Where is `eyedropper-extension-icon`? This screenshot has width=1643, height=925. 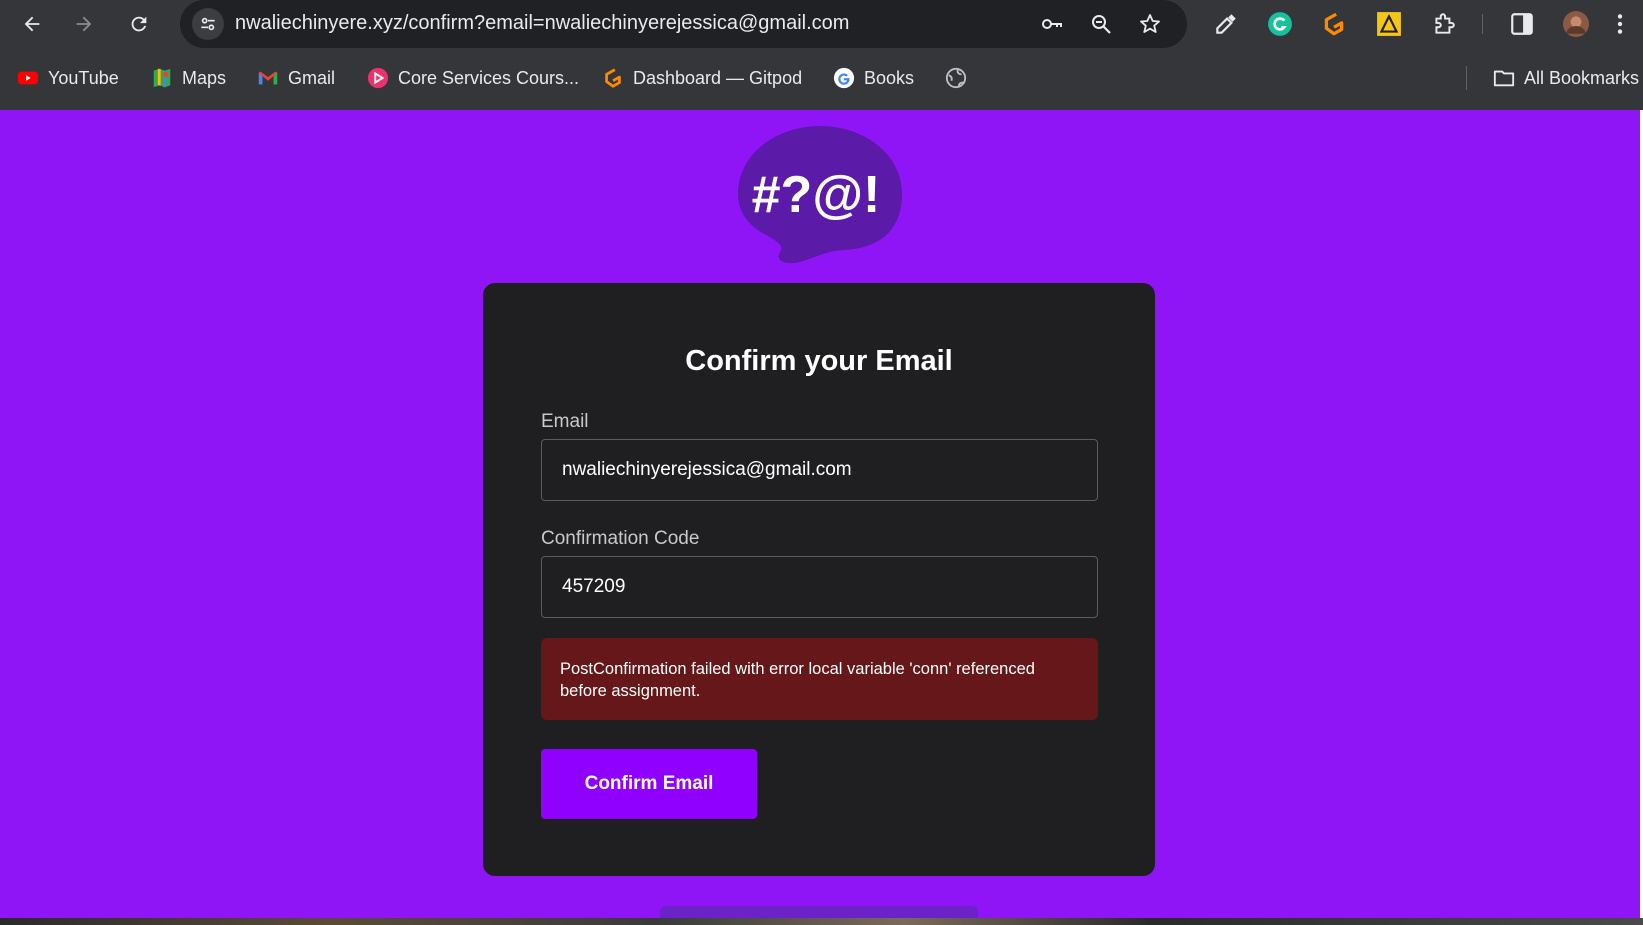 eyedropper-extension-icon is located at coordinates (1226, 24).